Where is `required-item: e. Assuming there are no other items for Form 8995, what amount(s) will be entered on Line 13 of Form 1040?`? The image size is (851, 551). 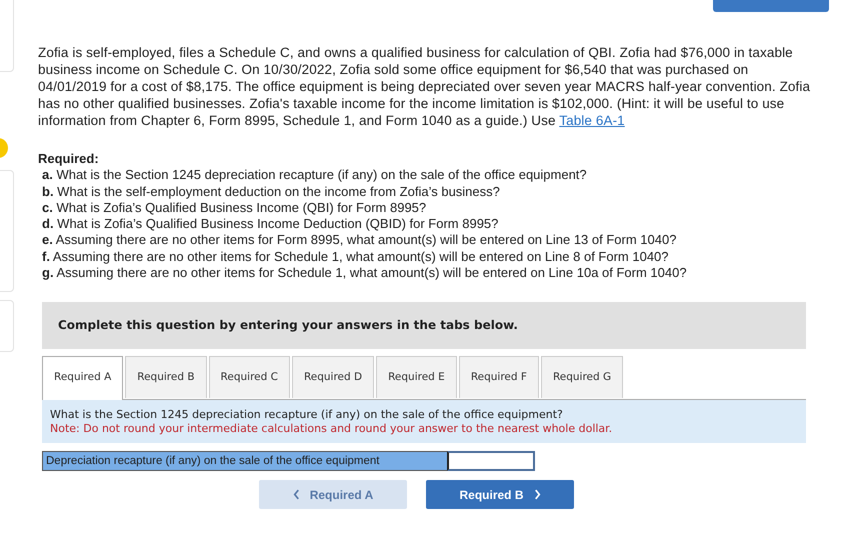 required-item: e. Assuming there are no other items for Form 8995, what amount(s) will be entered on Line 13 of Form 1040? is located at coordinates (359, 240).